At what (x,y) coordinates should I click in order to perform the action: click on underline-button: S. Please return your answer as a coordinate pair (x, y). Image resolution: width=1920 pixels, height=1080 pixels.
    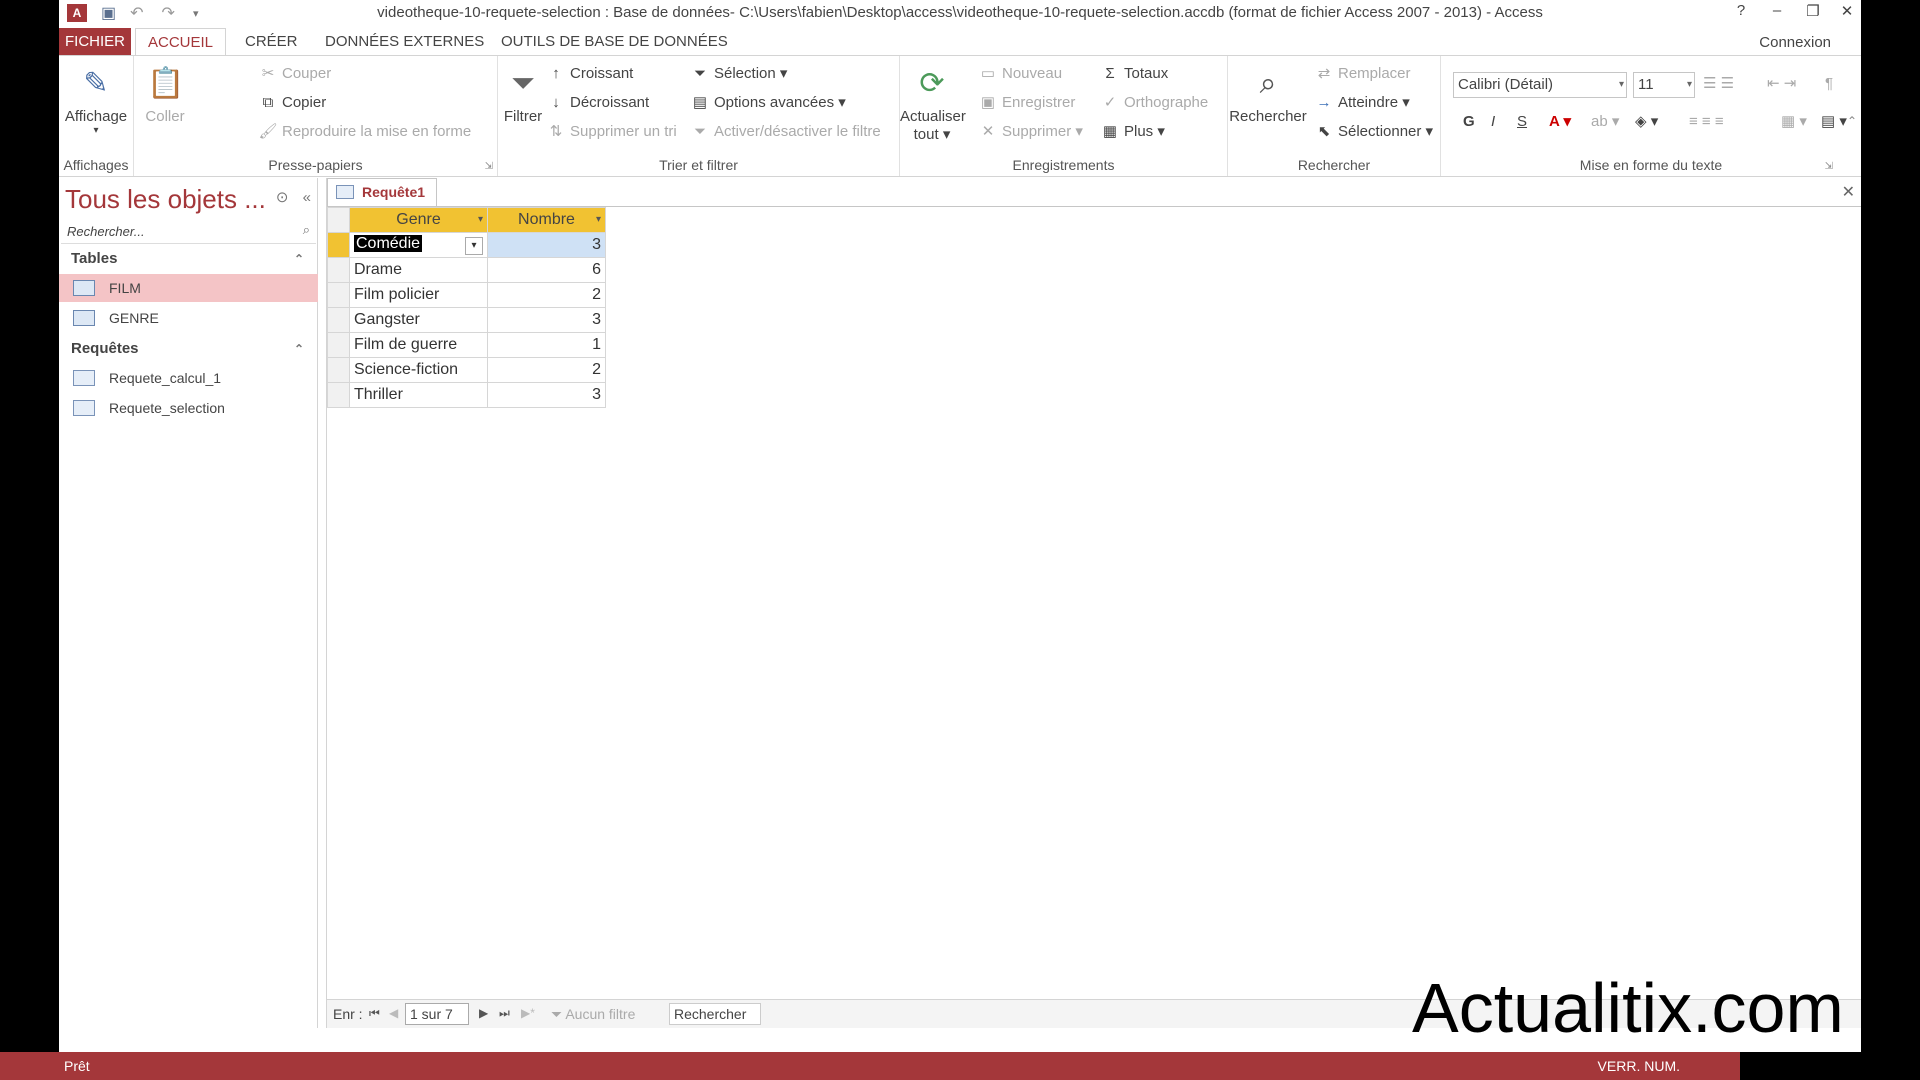
    Looking at the image, I should click on (1522, 122).